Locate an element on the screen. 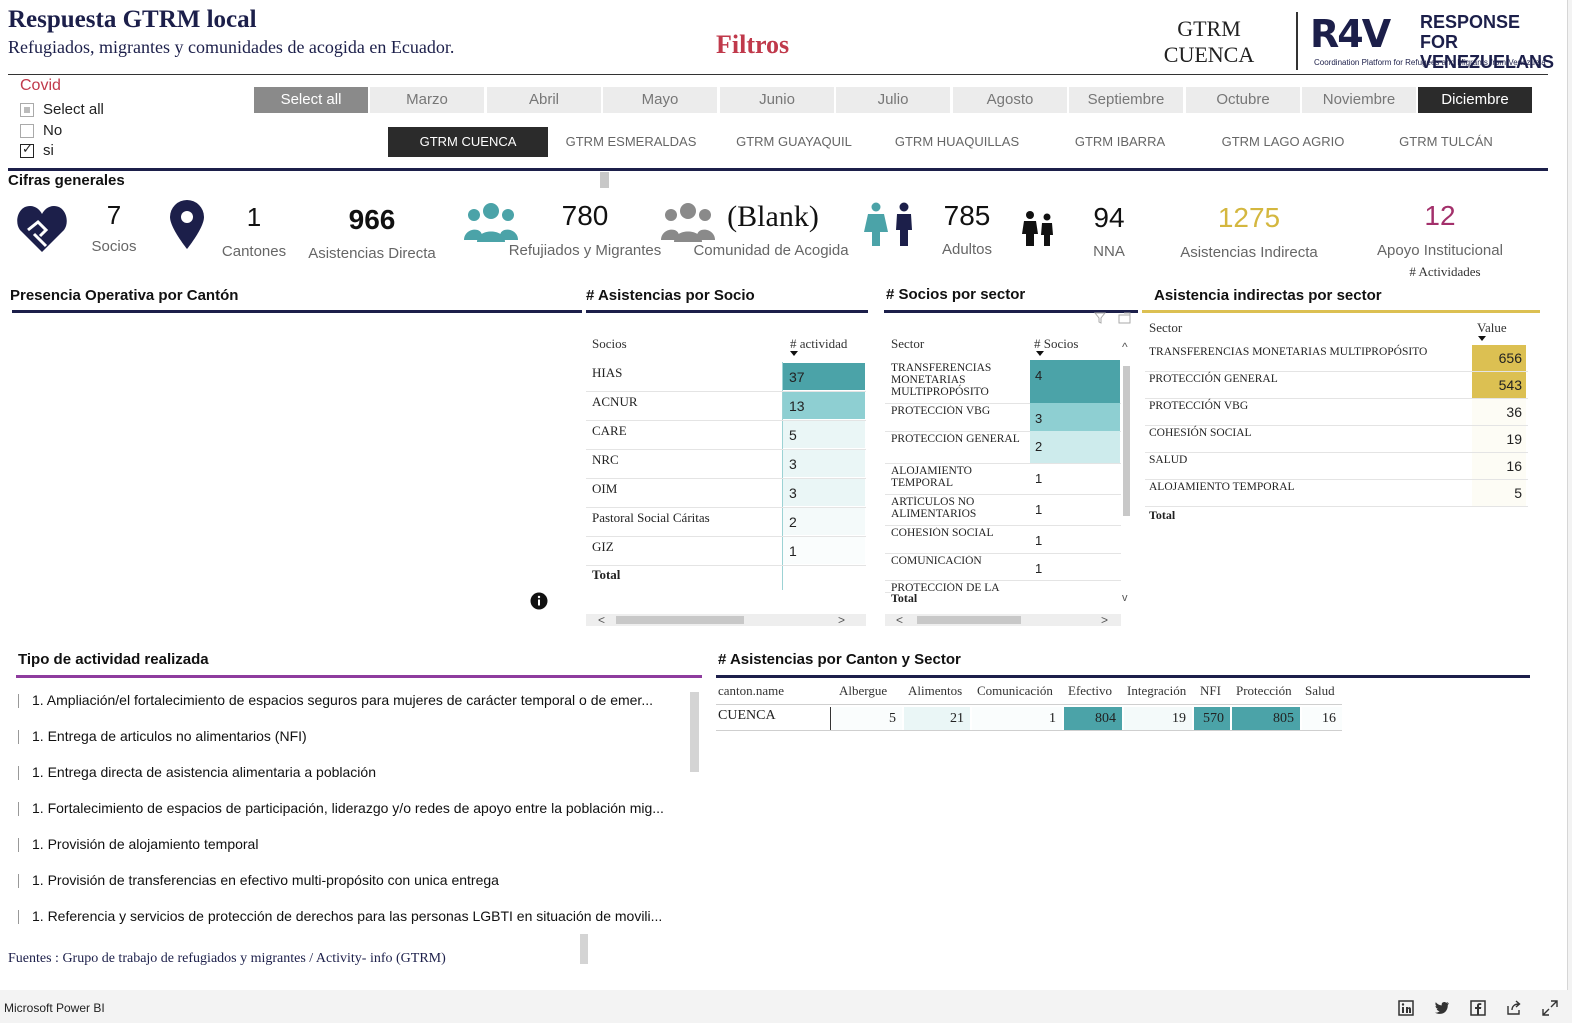 This screenshot has height=1023, width=1572. canton-col-header: Alimentos is located at coordinates (935, 691).